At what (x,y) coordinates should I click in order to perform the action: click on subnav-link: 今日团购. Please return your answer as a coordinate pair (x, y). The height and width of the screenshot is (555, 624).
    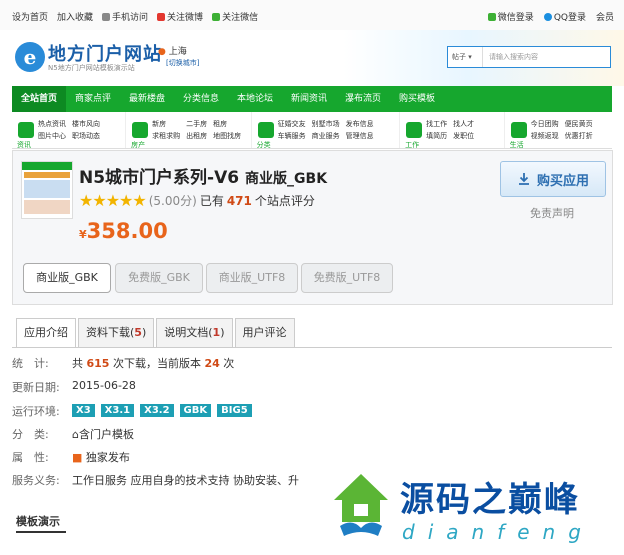
    Looking at the image, I should click on (545, 124).